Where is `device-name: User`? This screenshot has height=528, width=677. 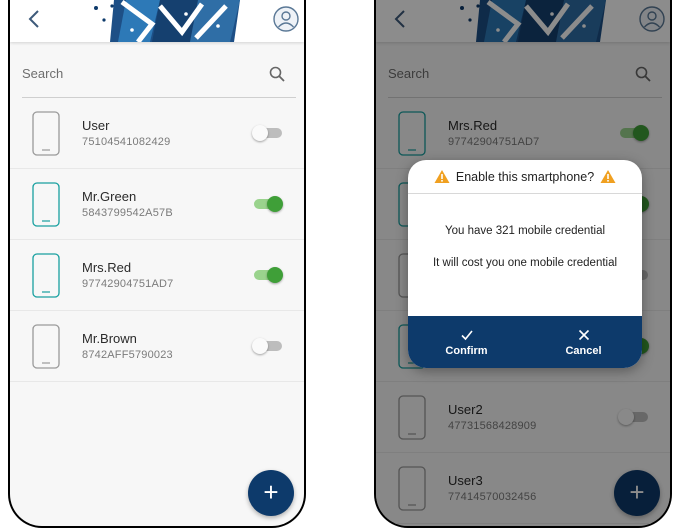 device-name: User is located at coordinates (96, 125).